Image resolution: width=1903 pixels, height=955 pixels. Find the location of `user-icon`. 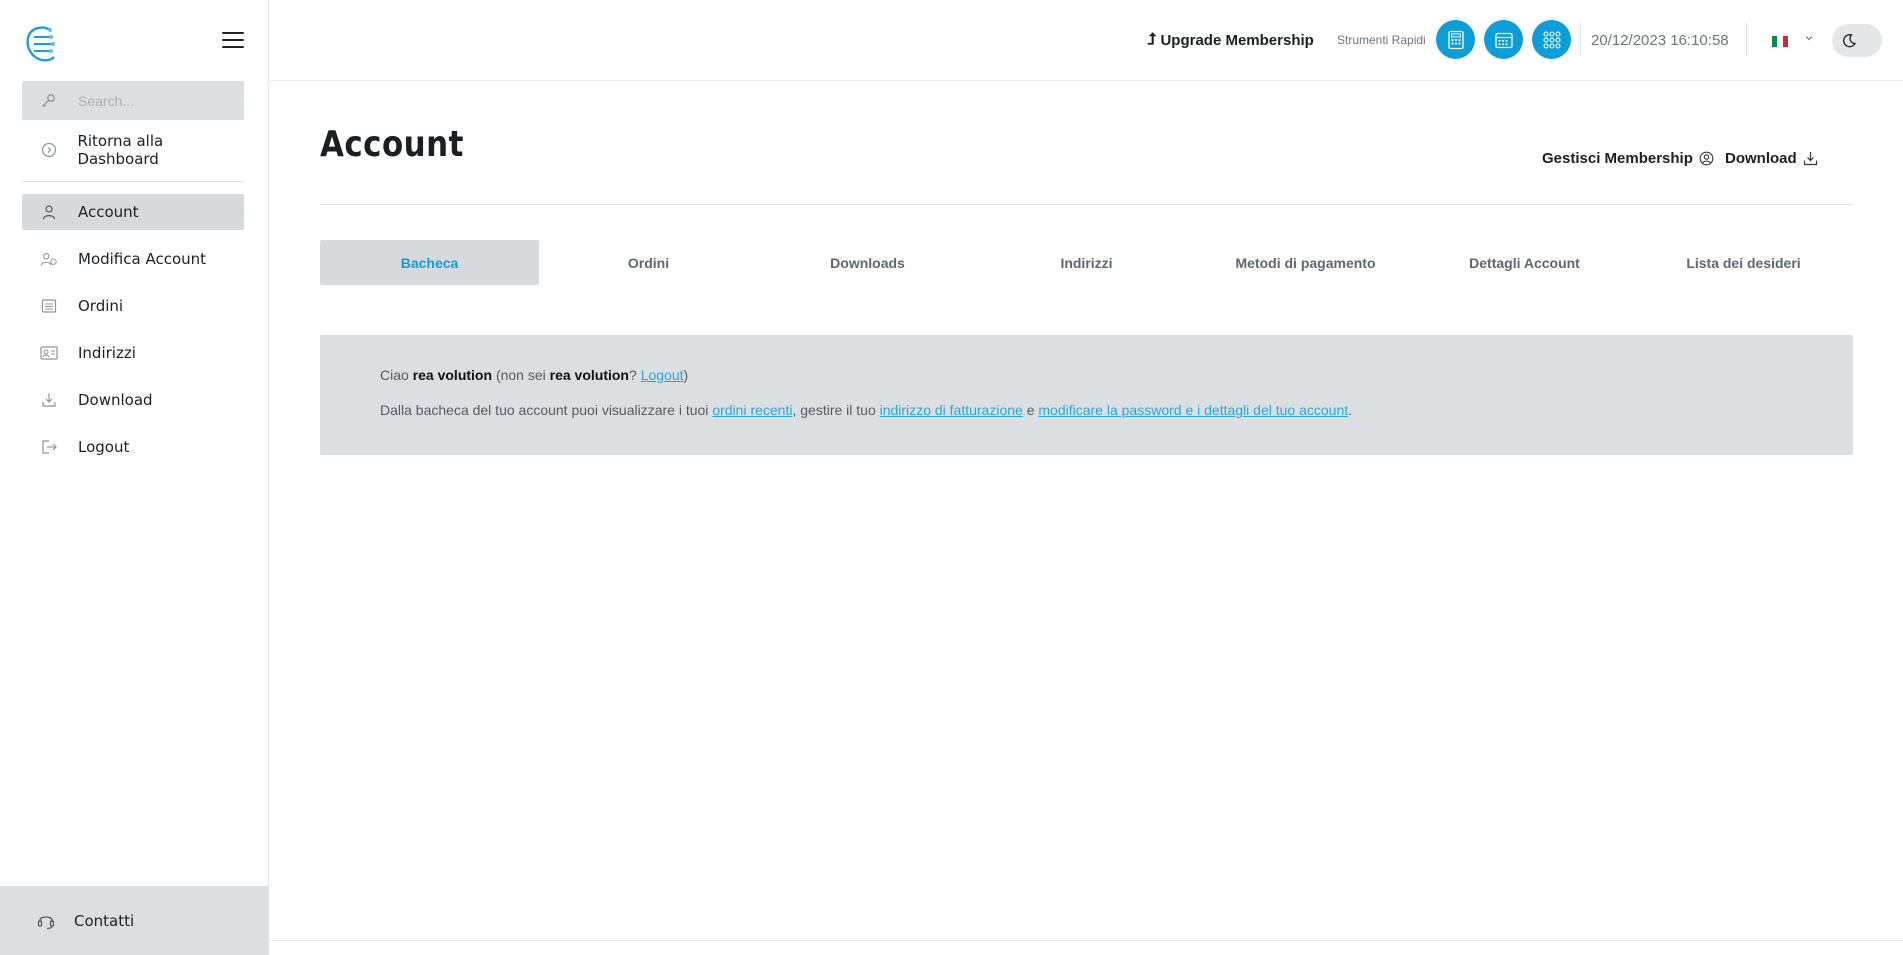

user-icon is located at coordinates (49, 212).